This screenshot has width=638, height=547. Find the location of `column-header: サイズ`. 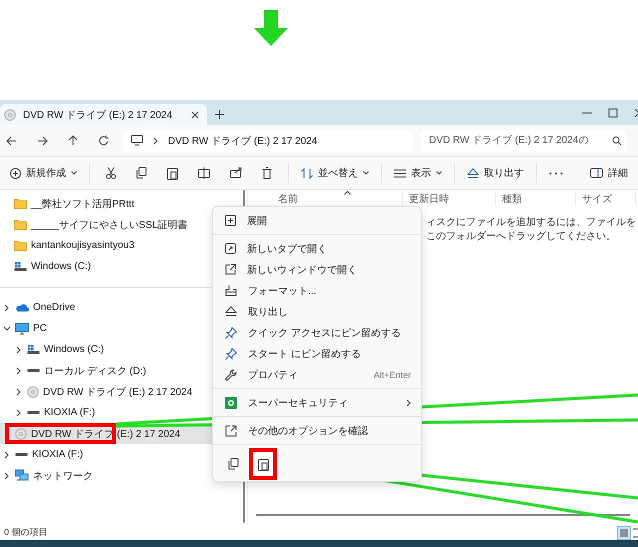

column-header: サイズ is located at coordinates (606, 199).